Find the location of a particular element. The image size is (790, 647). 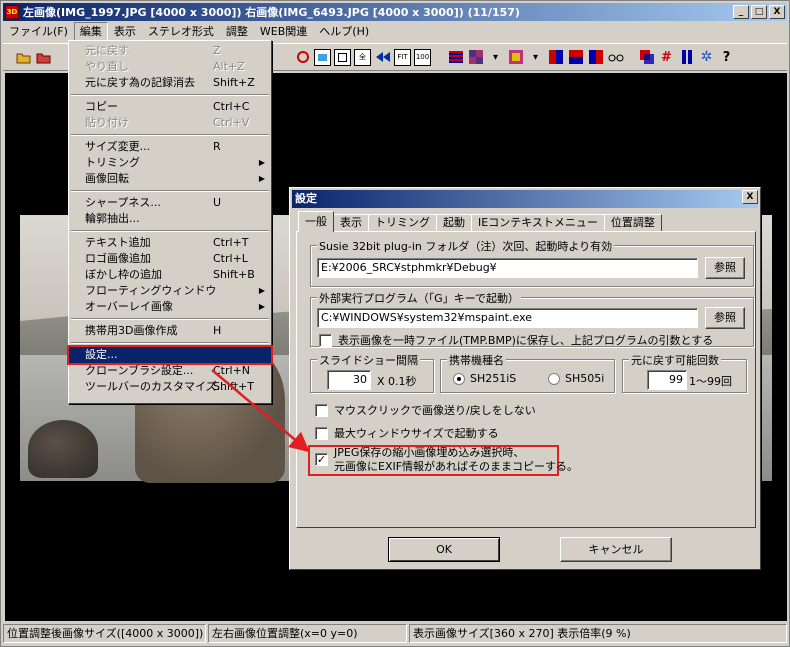

menu-item-copy: コピー Ctrl+C is located at coordinates (170, 107).